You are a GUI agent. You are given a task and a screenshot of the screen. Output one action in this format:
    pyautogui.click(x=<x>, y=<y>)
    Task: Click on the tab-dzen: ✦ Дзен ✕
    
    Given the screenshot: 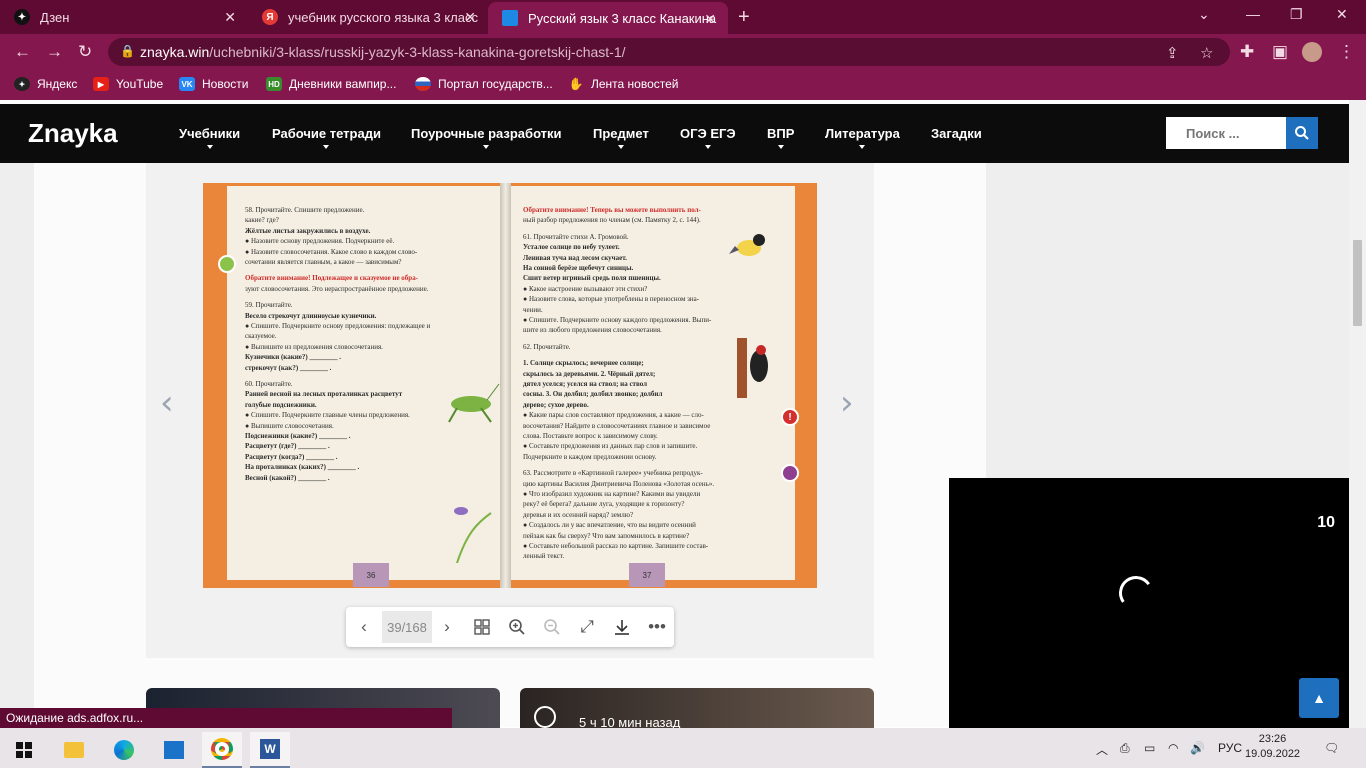 What is the action you would take?
    pyautogui.click(x=124, y=17)
    